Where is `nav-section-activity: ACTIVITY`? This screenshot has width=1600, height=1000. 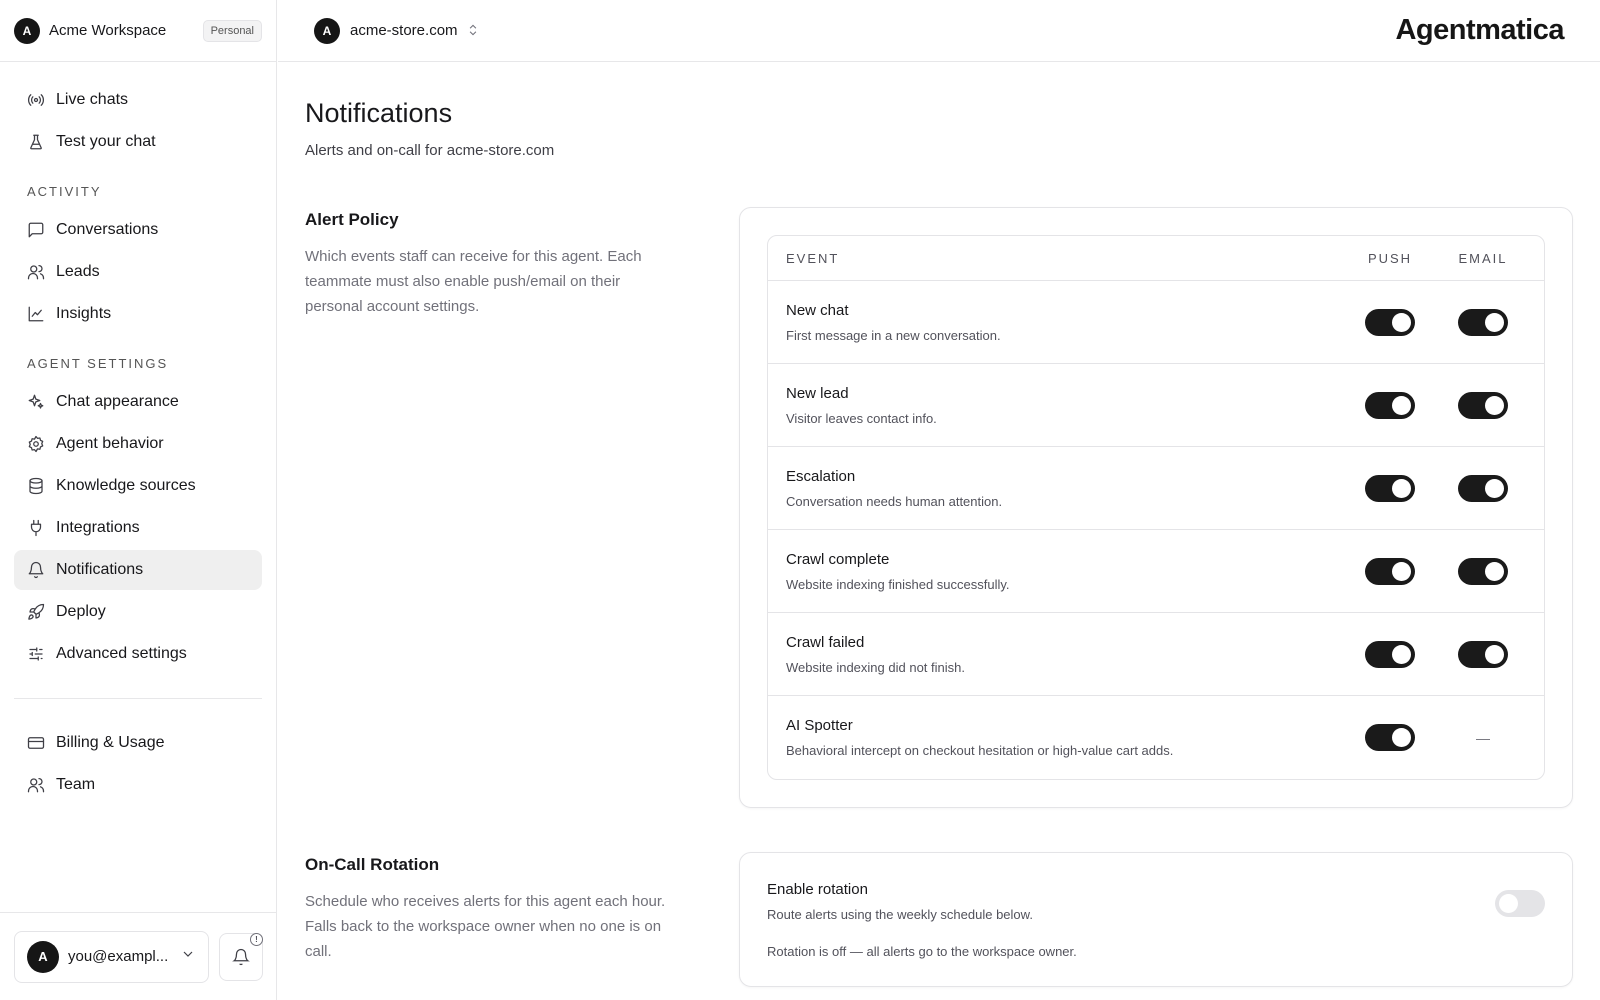
nav-section-activity: ACTIVITY is located at coordinates (64, 191).